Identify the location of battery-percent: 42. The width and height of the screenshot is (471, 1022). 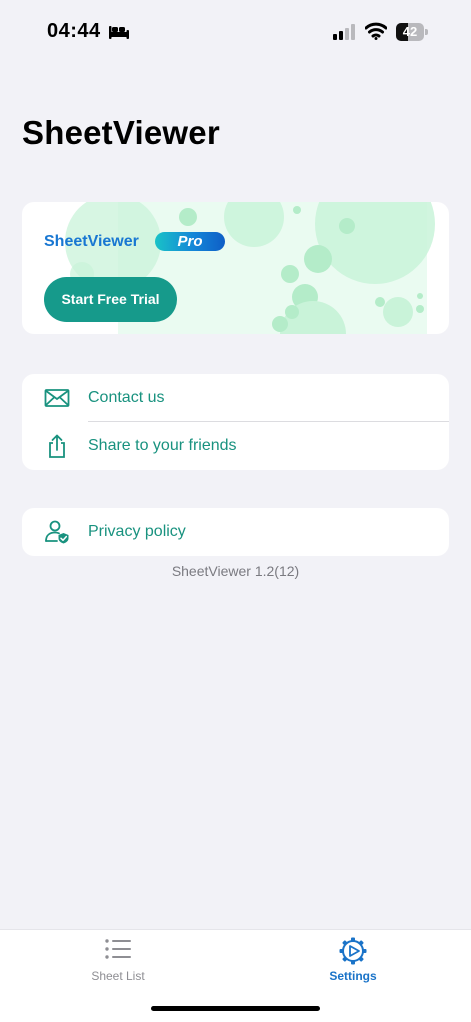
(410, 31).